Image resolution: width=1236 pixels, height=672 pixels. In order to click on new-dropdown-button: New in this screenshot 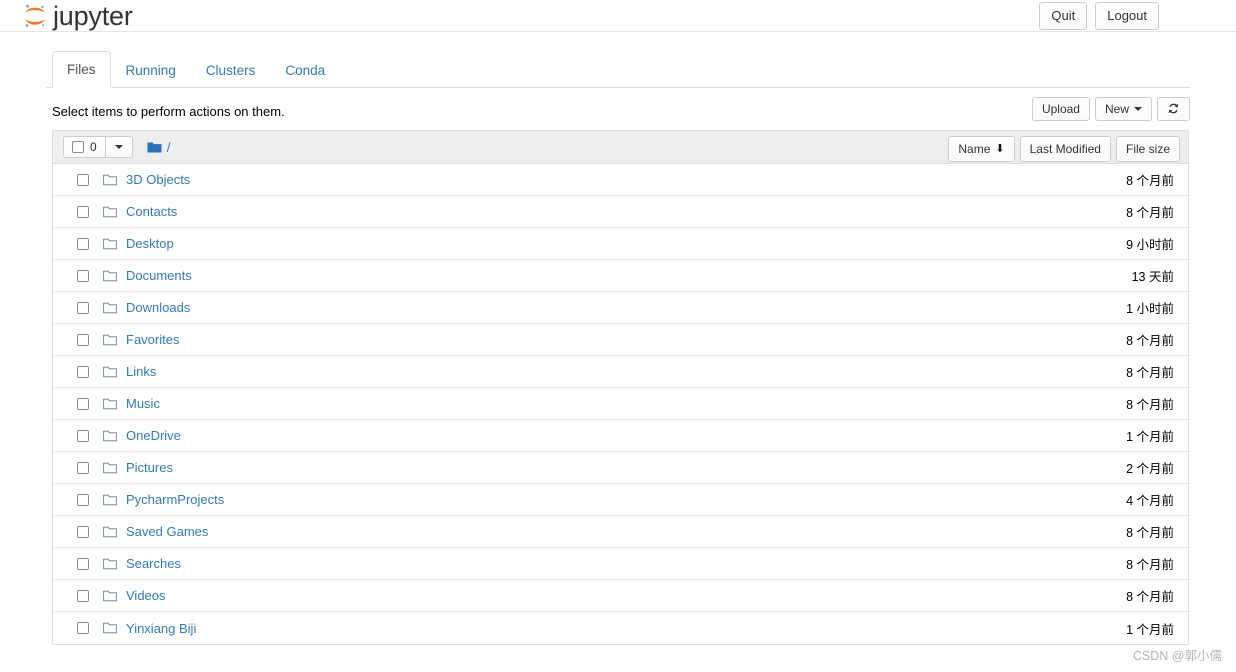, I will do `click(1123, 109)`.